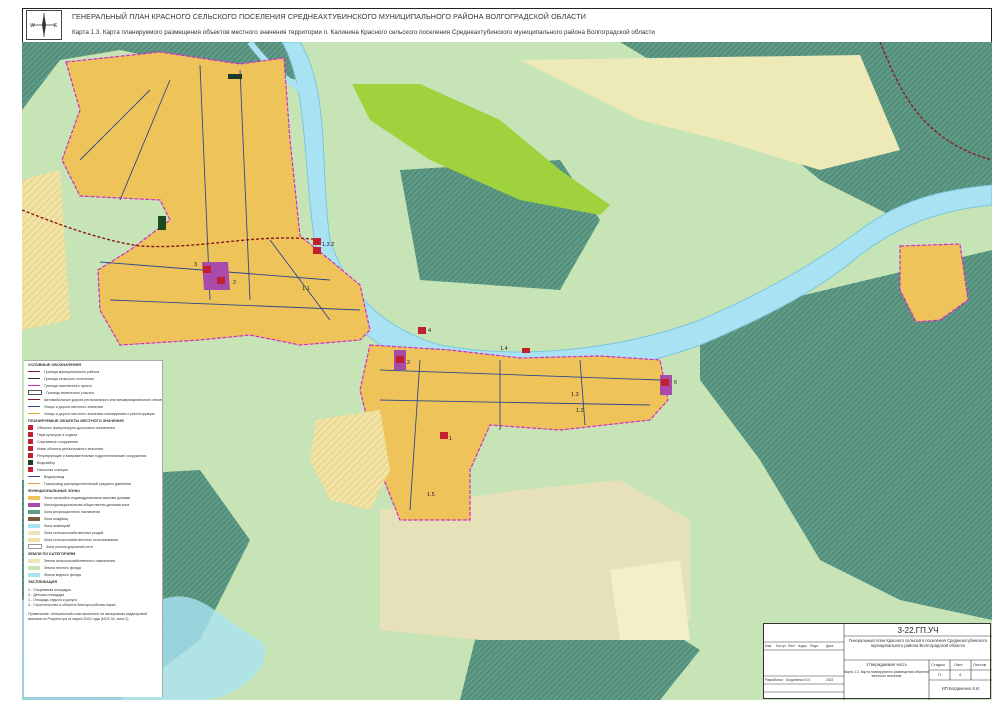 The image size is (1000, 706). I want to click on approved-part: Утверждаемая часть, so click(886, 664).